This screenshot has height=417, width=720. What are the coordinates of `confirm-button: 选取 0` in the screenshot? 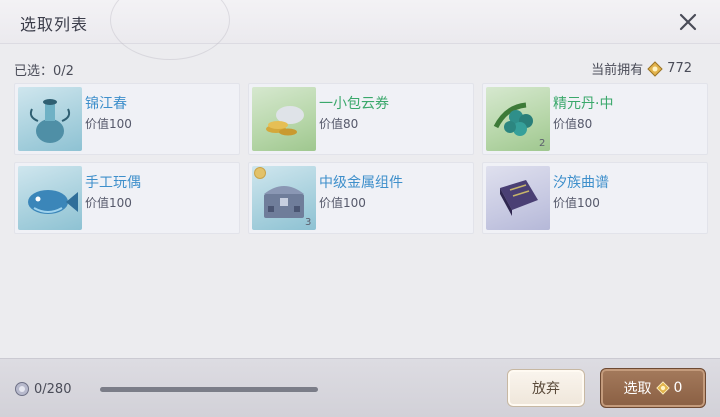 It's located at (653, 388).